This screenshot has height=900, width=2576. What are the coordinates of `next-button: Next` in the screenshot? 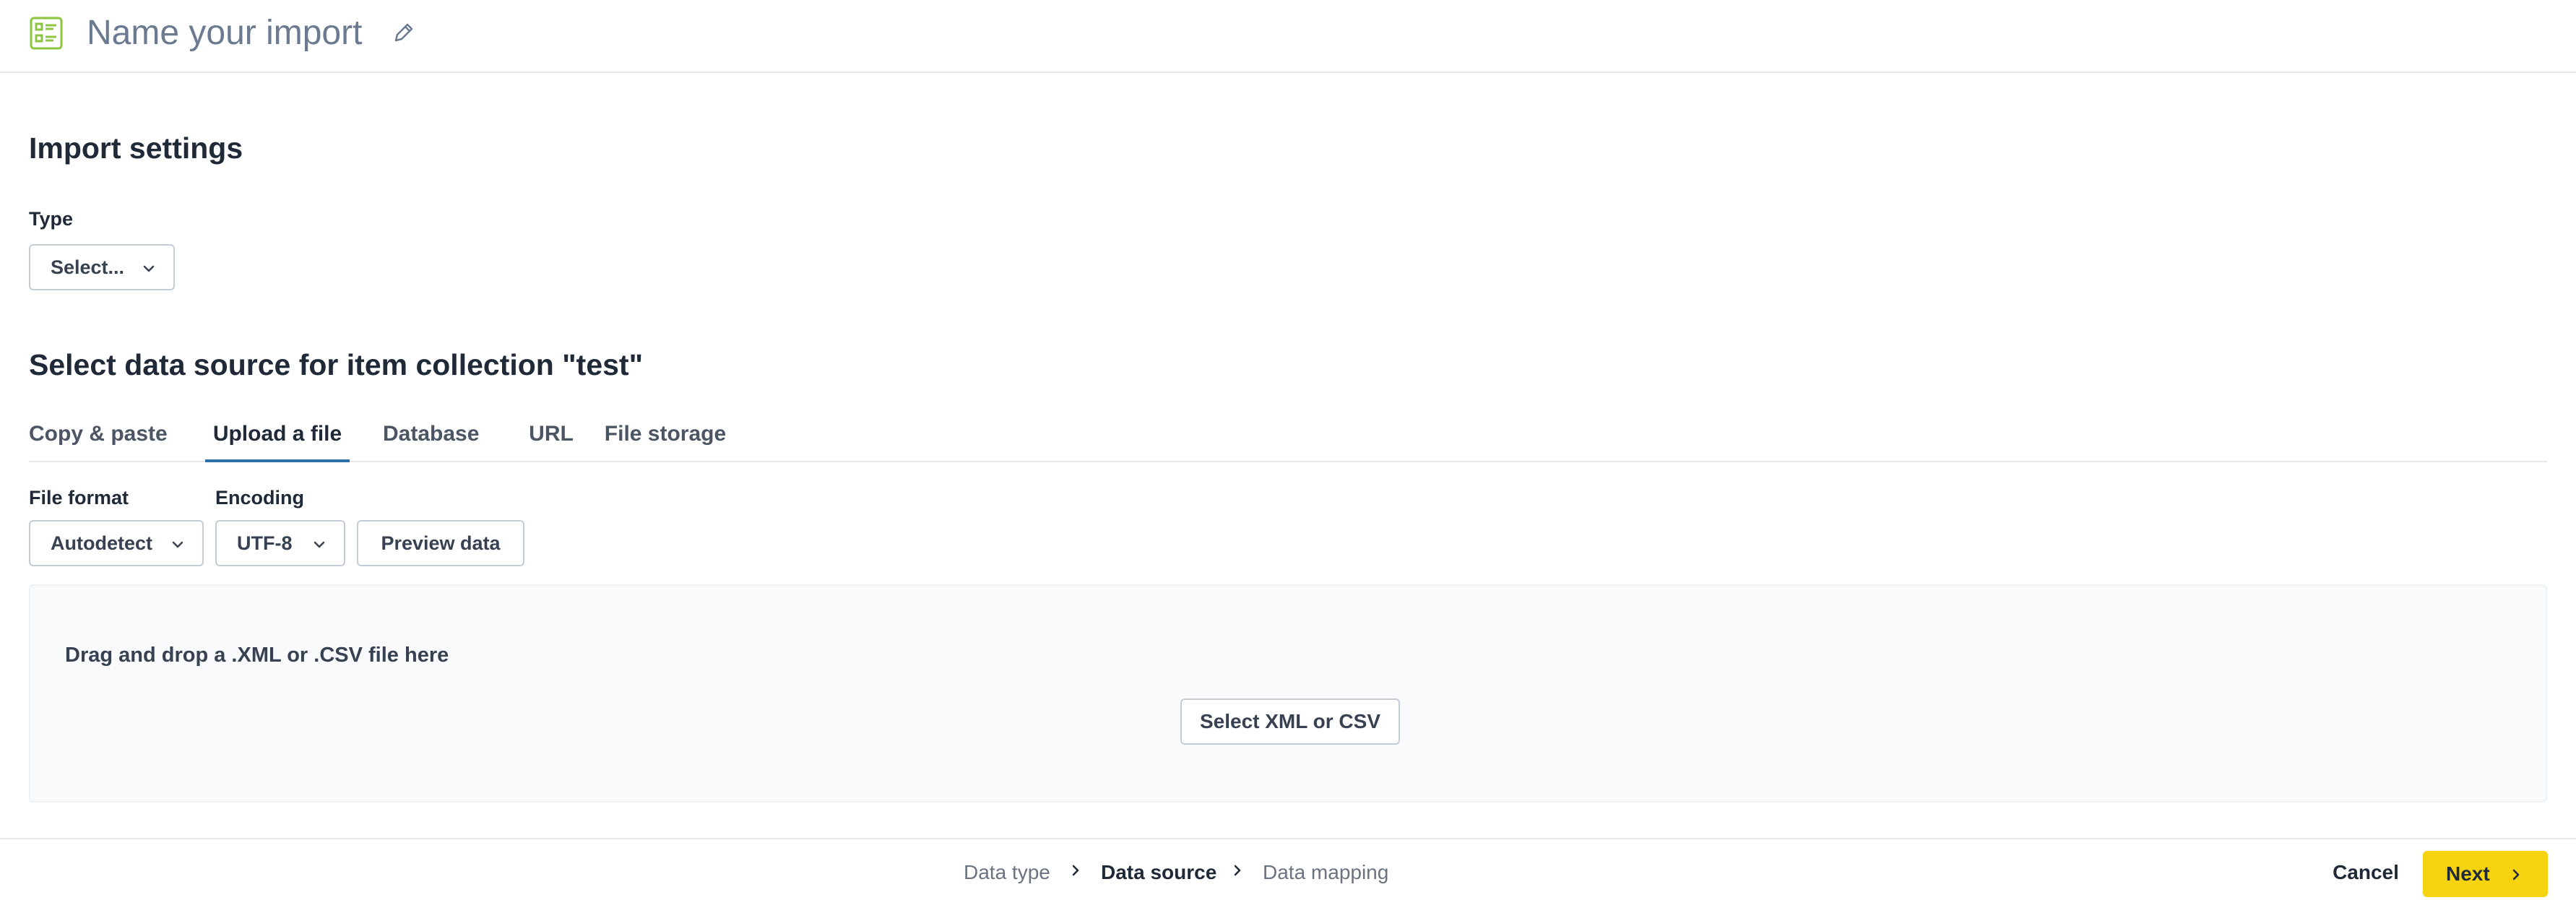 It's located at (2486, 874).